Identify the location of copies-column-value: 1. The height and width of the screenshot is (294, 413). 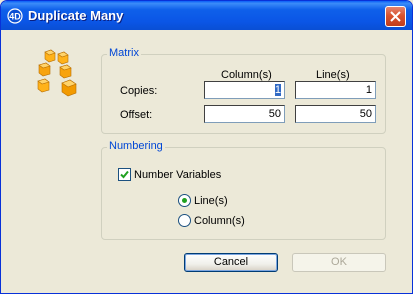
(277, 90).